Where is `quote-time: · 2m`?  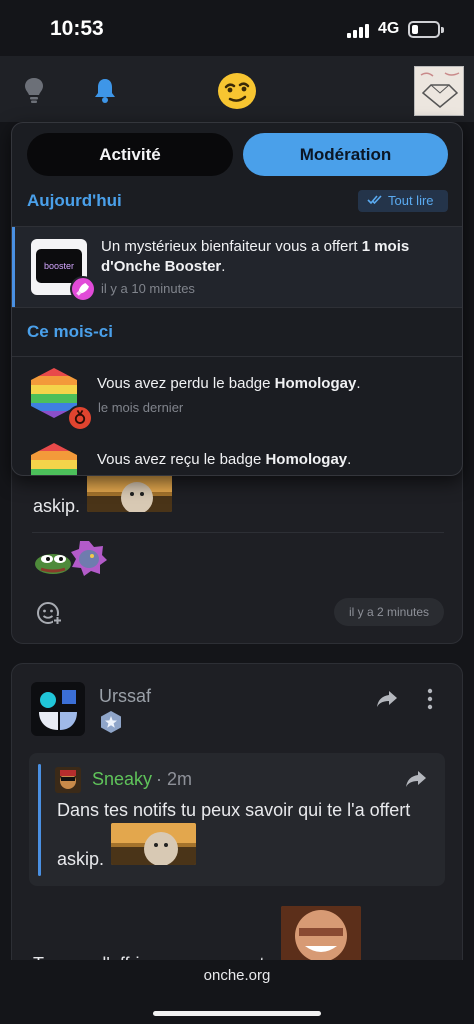
quote-time: · 2m is located at coordinates (174, 779).